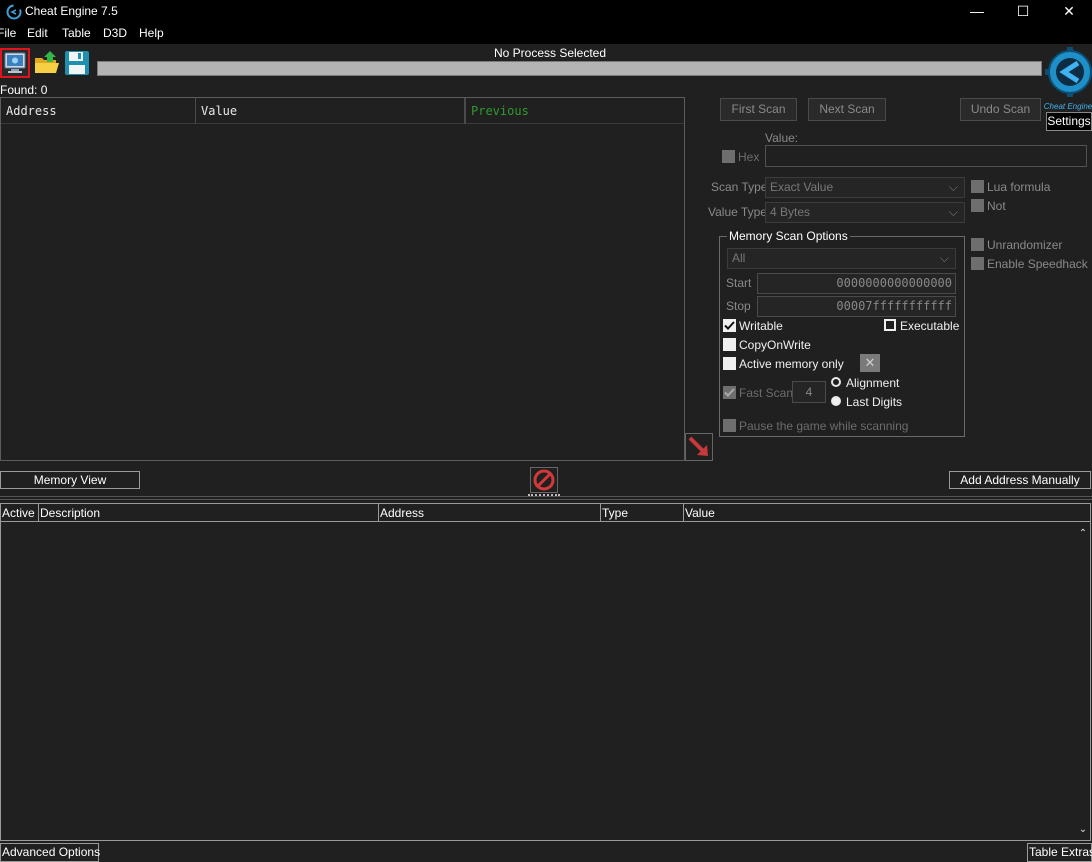  I want to click on menu-edit: Edit, so click(37, 33).